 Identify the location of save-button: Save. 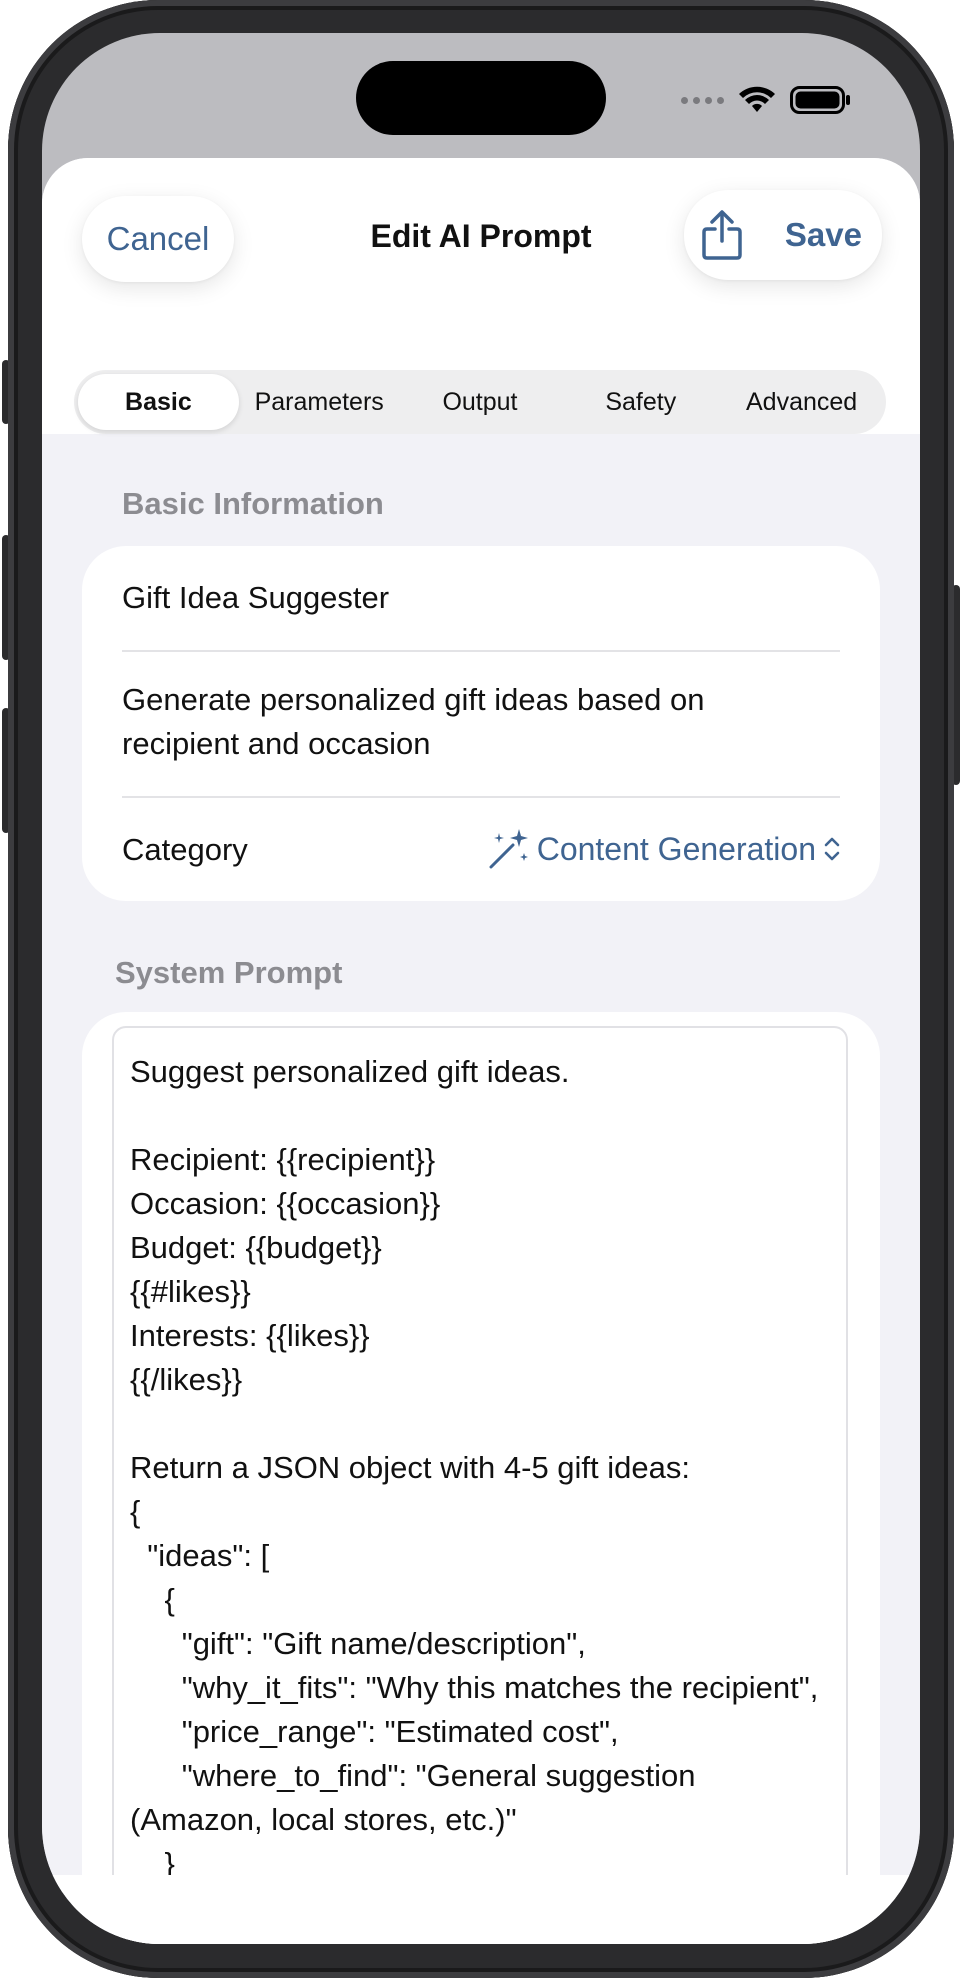
(823, 235).